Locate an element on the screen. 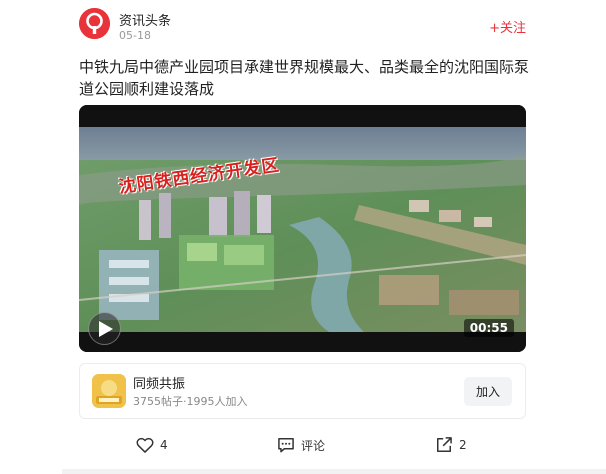  group-stats: 3755帖子·1995人加入 is located at coordinates (190, 401).